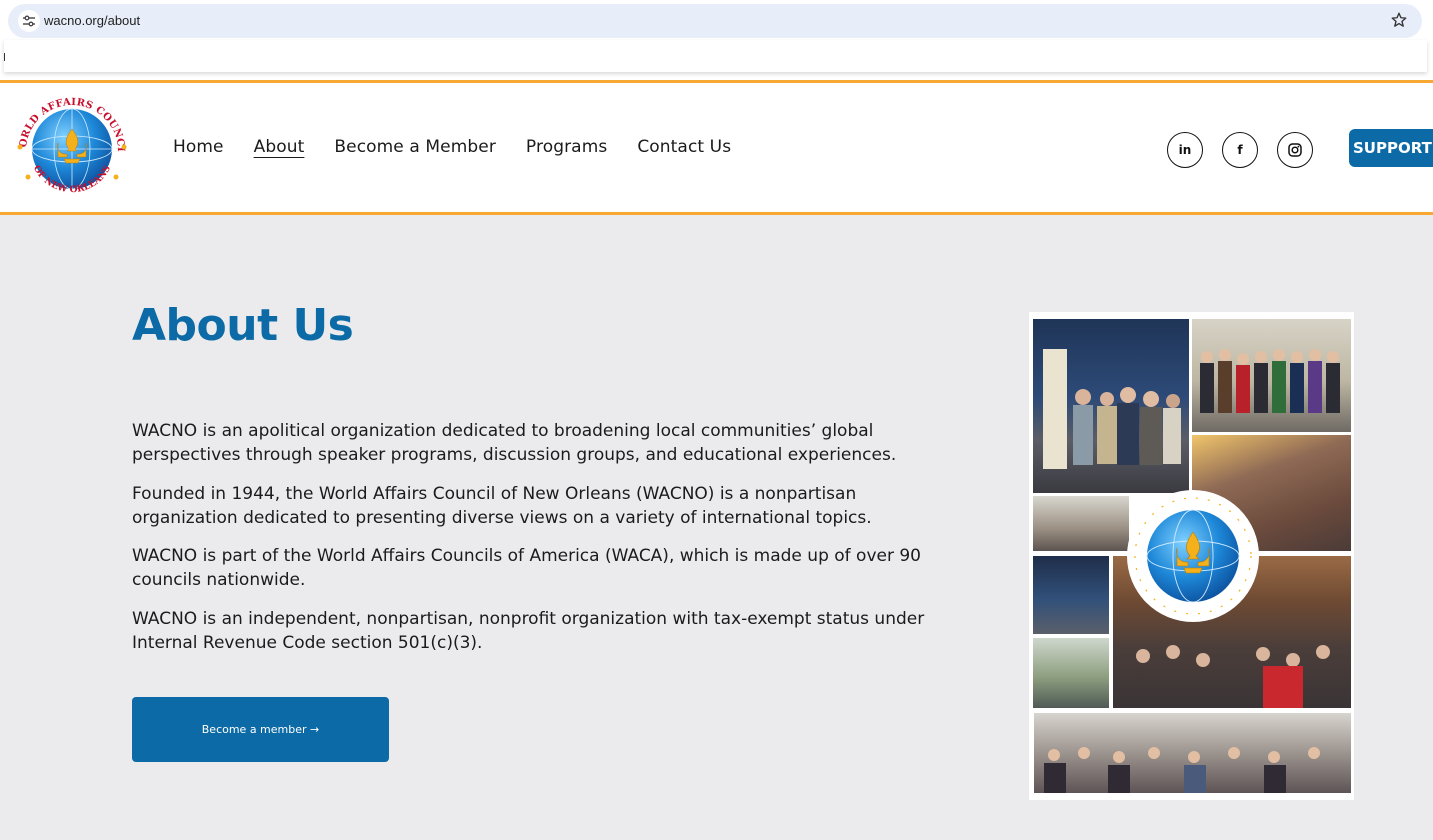  What do you see at coordinates (29, 21) in the screenshot?
I see `site-settings-icon` at bounding box center [29, 21].